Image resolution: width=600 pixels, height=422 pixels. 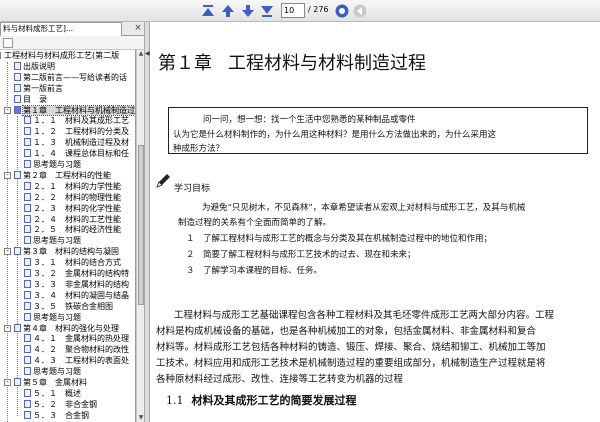 I want to click on tree-scrollbar: ▲ ▼, so click(x=140, y=236).